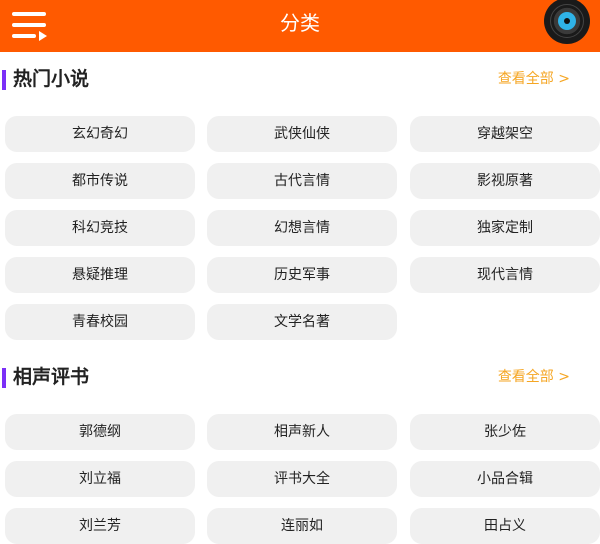 The width and height of the screenshot is (600, 544). I want to click on category-item: 武侠仙侠, so click(302, 134).